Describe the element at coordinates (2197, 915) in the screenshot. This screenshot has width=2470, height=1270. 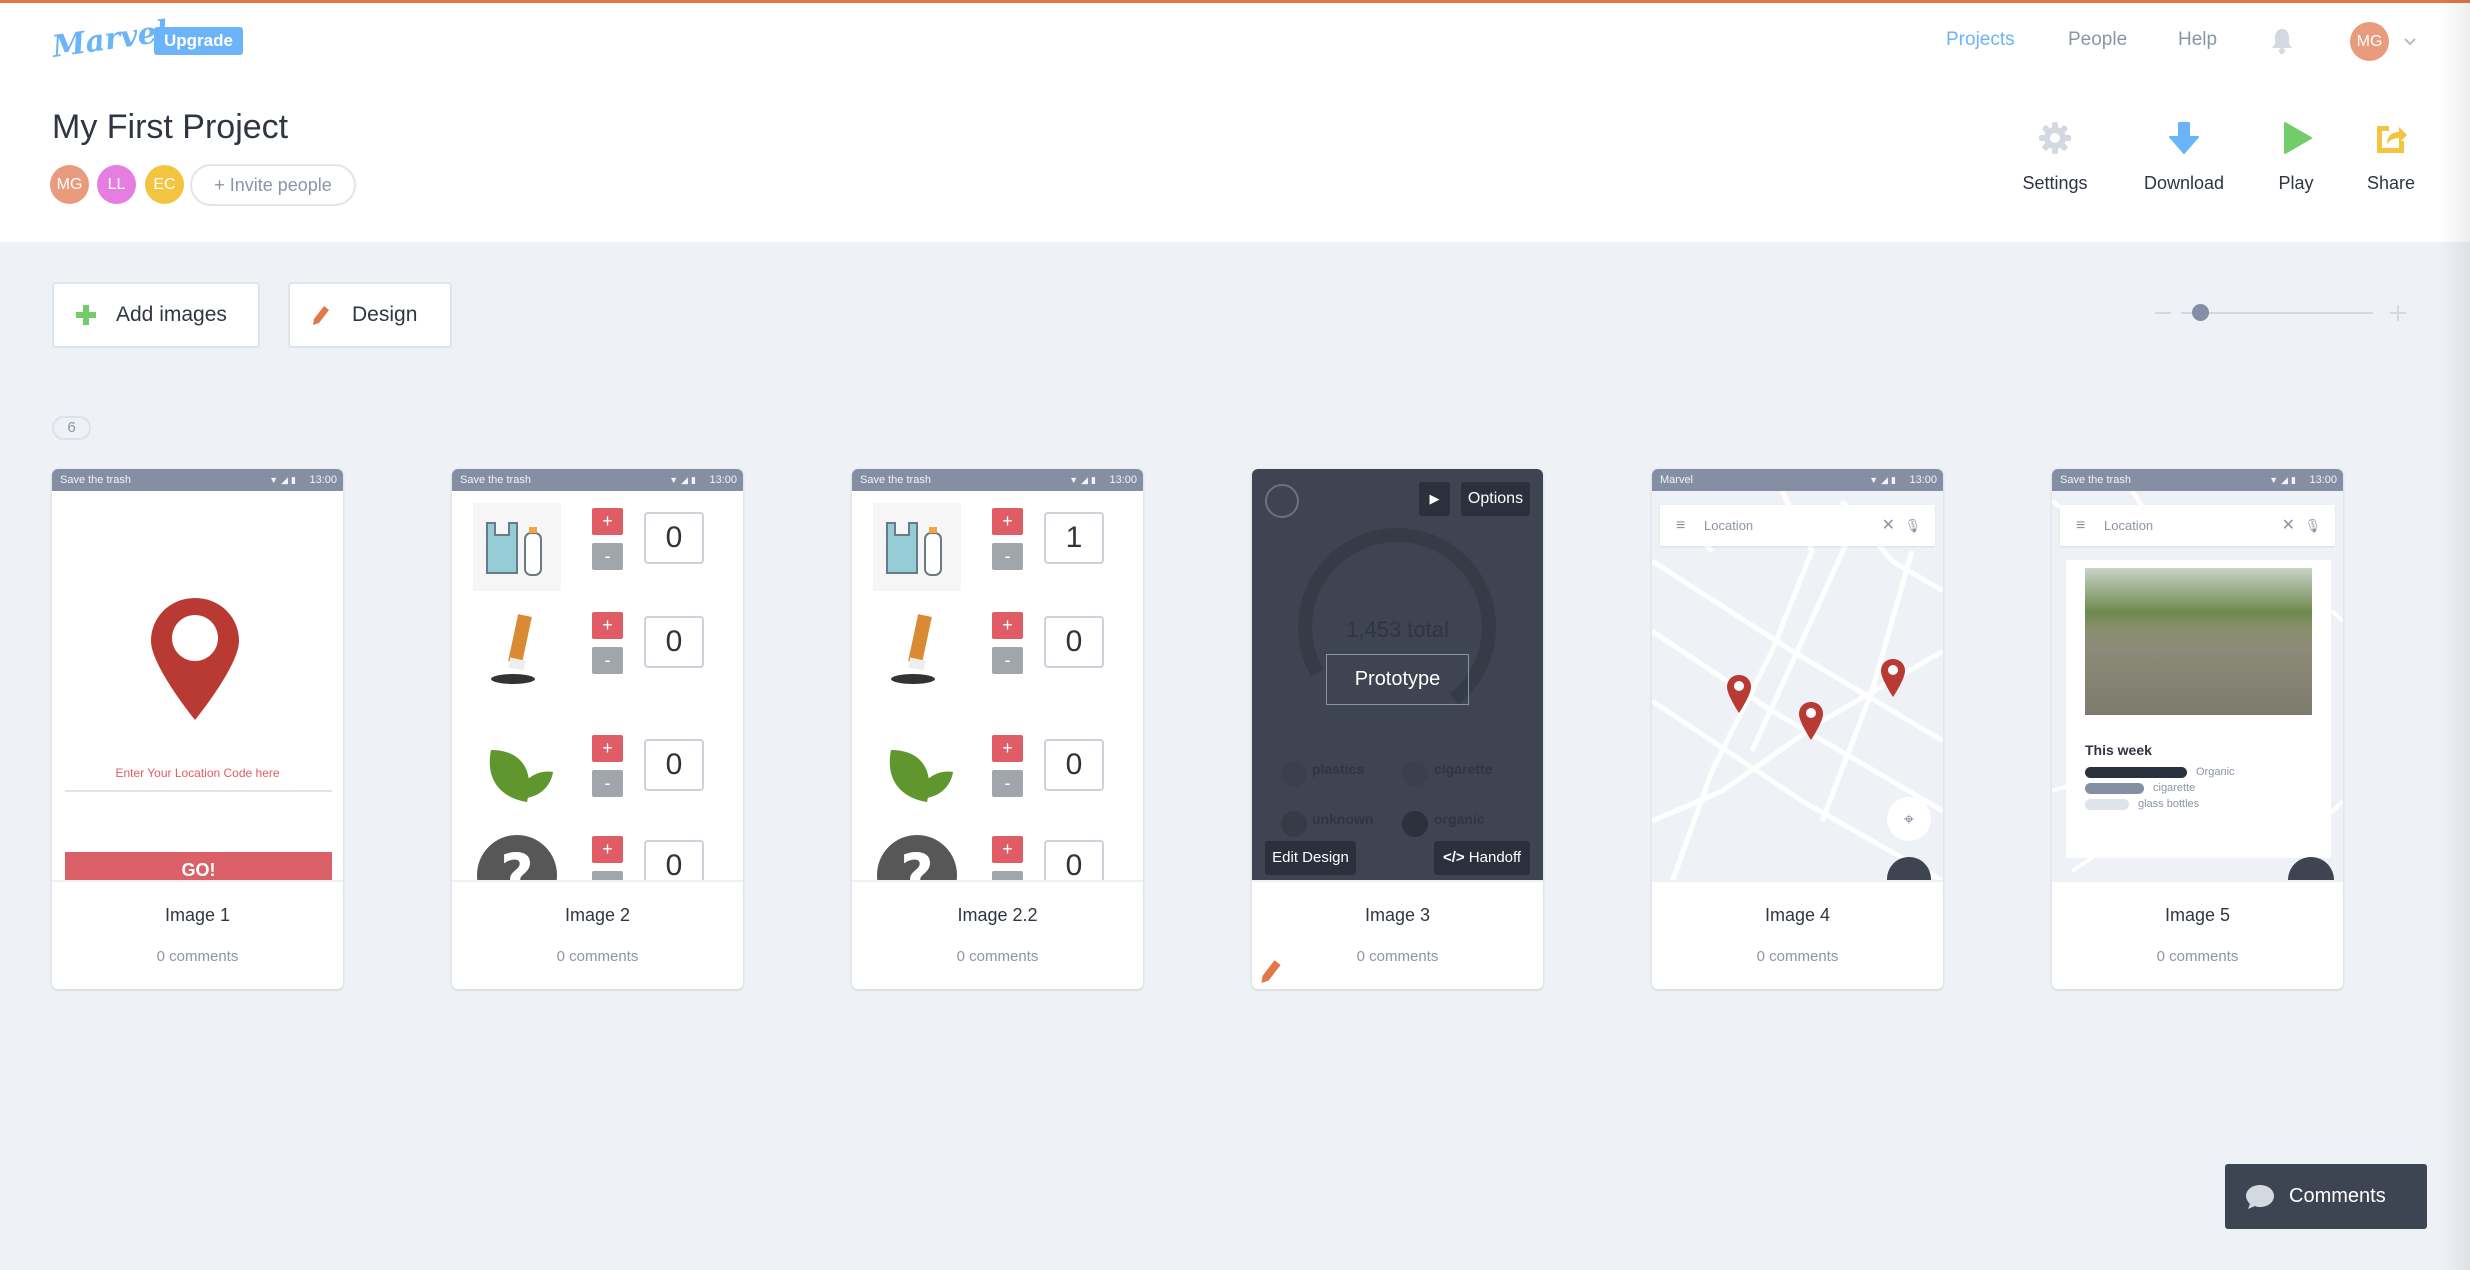
I see `card-title: Image 5` at that location.